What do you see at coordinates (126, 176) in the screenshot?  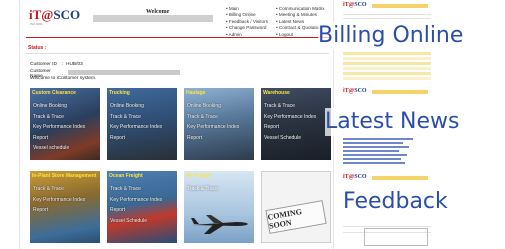 I see `tile-title: Ocean Freight` at bounding box center [126, 176].